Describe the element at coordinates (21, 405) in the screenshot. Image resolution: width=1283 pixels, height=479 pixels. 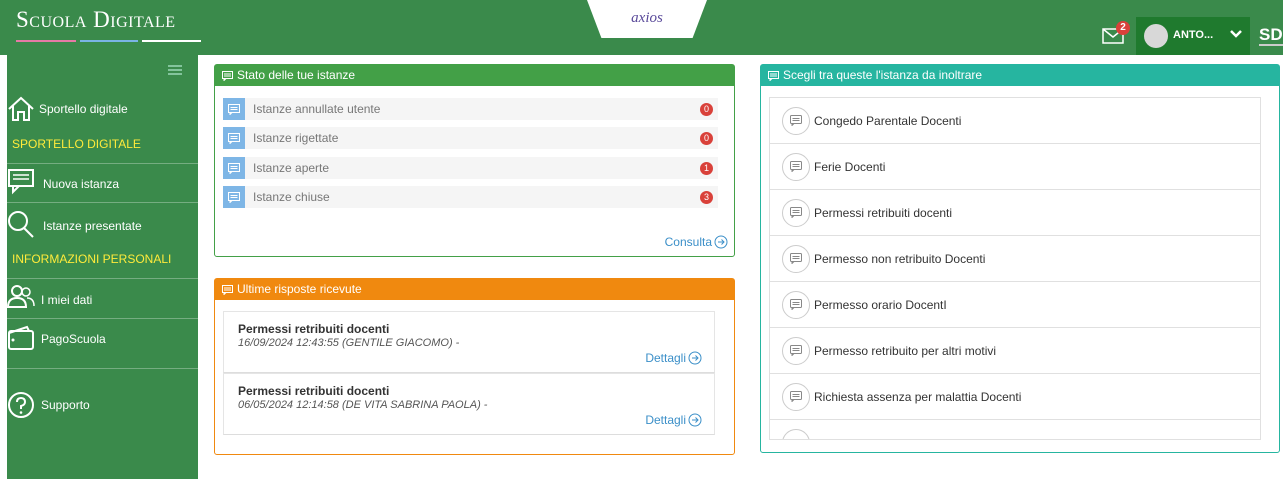
I see `help-icon` at that location.